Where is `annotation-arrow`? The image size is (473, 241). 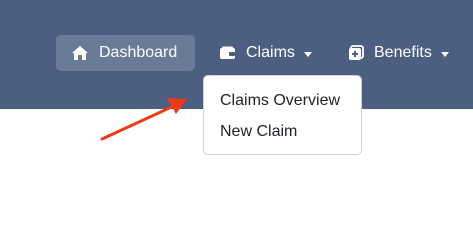
annotation-arrow is located at coordinates (143, 119).